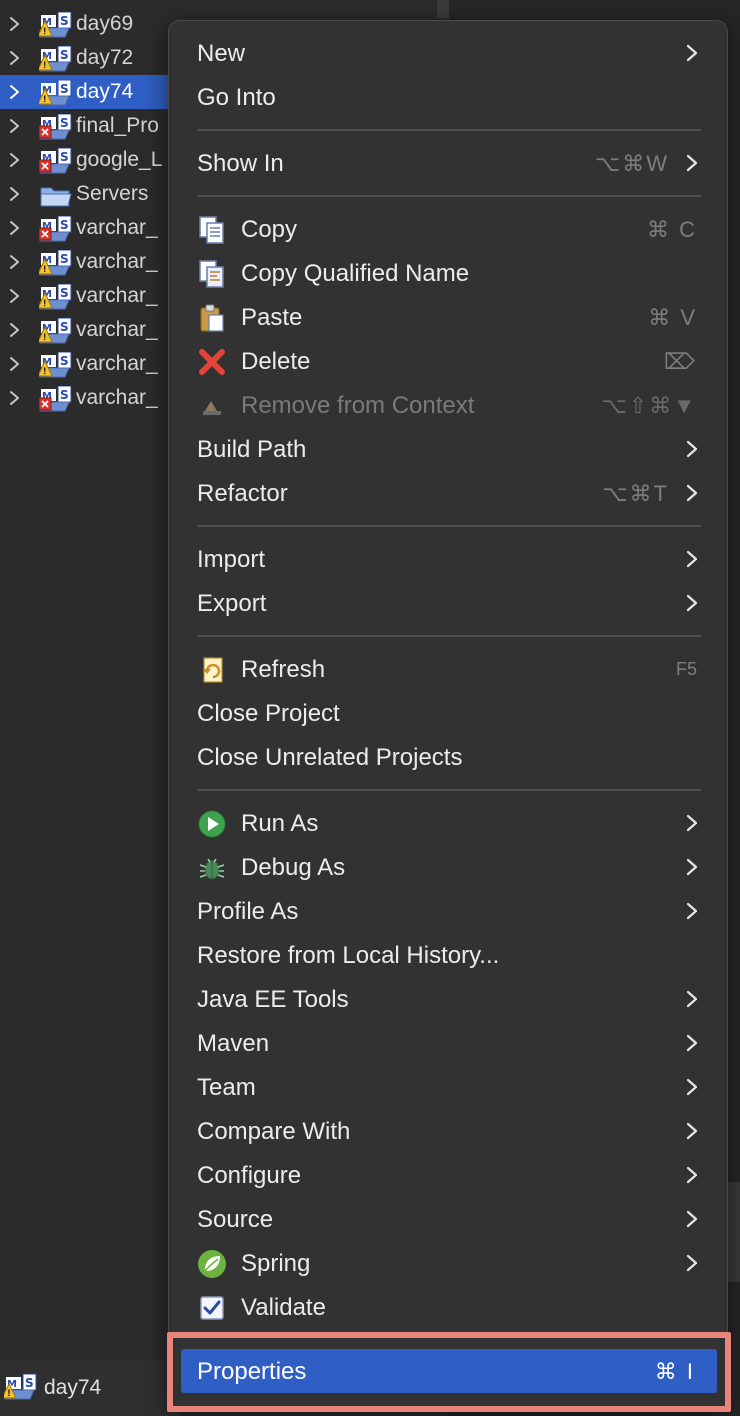  I want to click on menu-shortcut: ⌥⇧⌘▼, so click(649, 405).